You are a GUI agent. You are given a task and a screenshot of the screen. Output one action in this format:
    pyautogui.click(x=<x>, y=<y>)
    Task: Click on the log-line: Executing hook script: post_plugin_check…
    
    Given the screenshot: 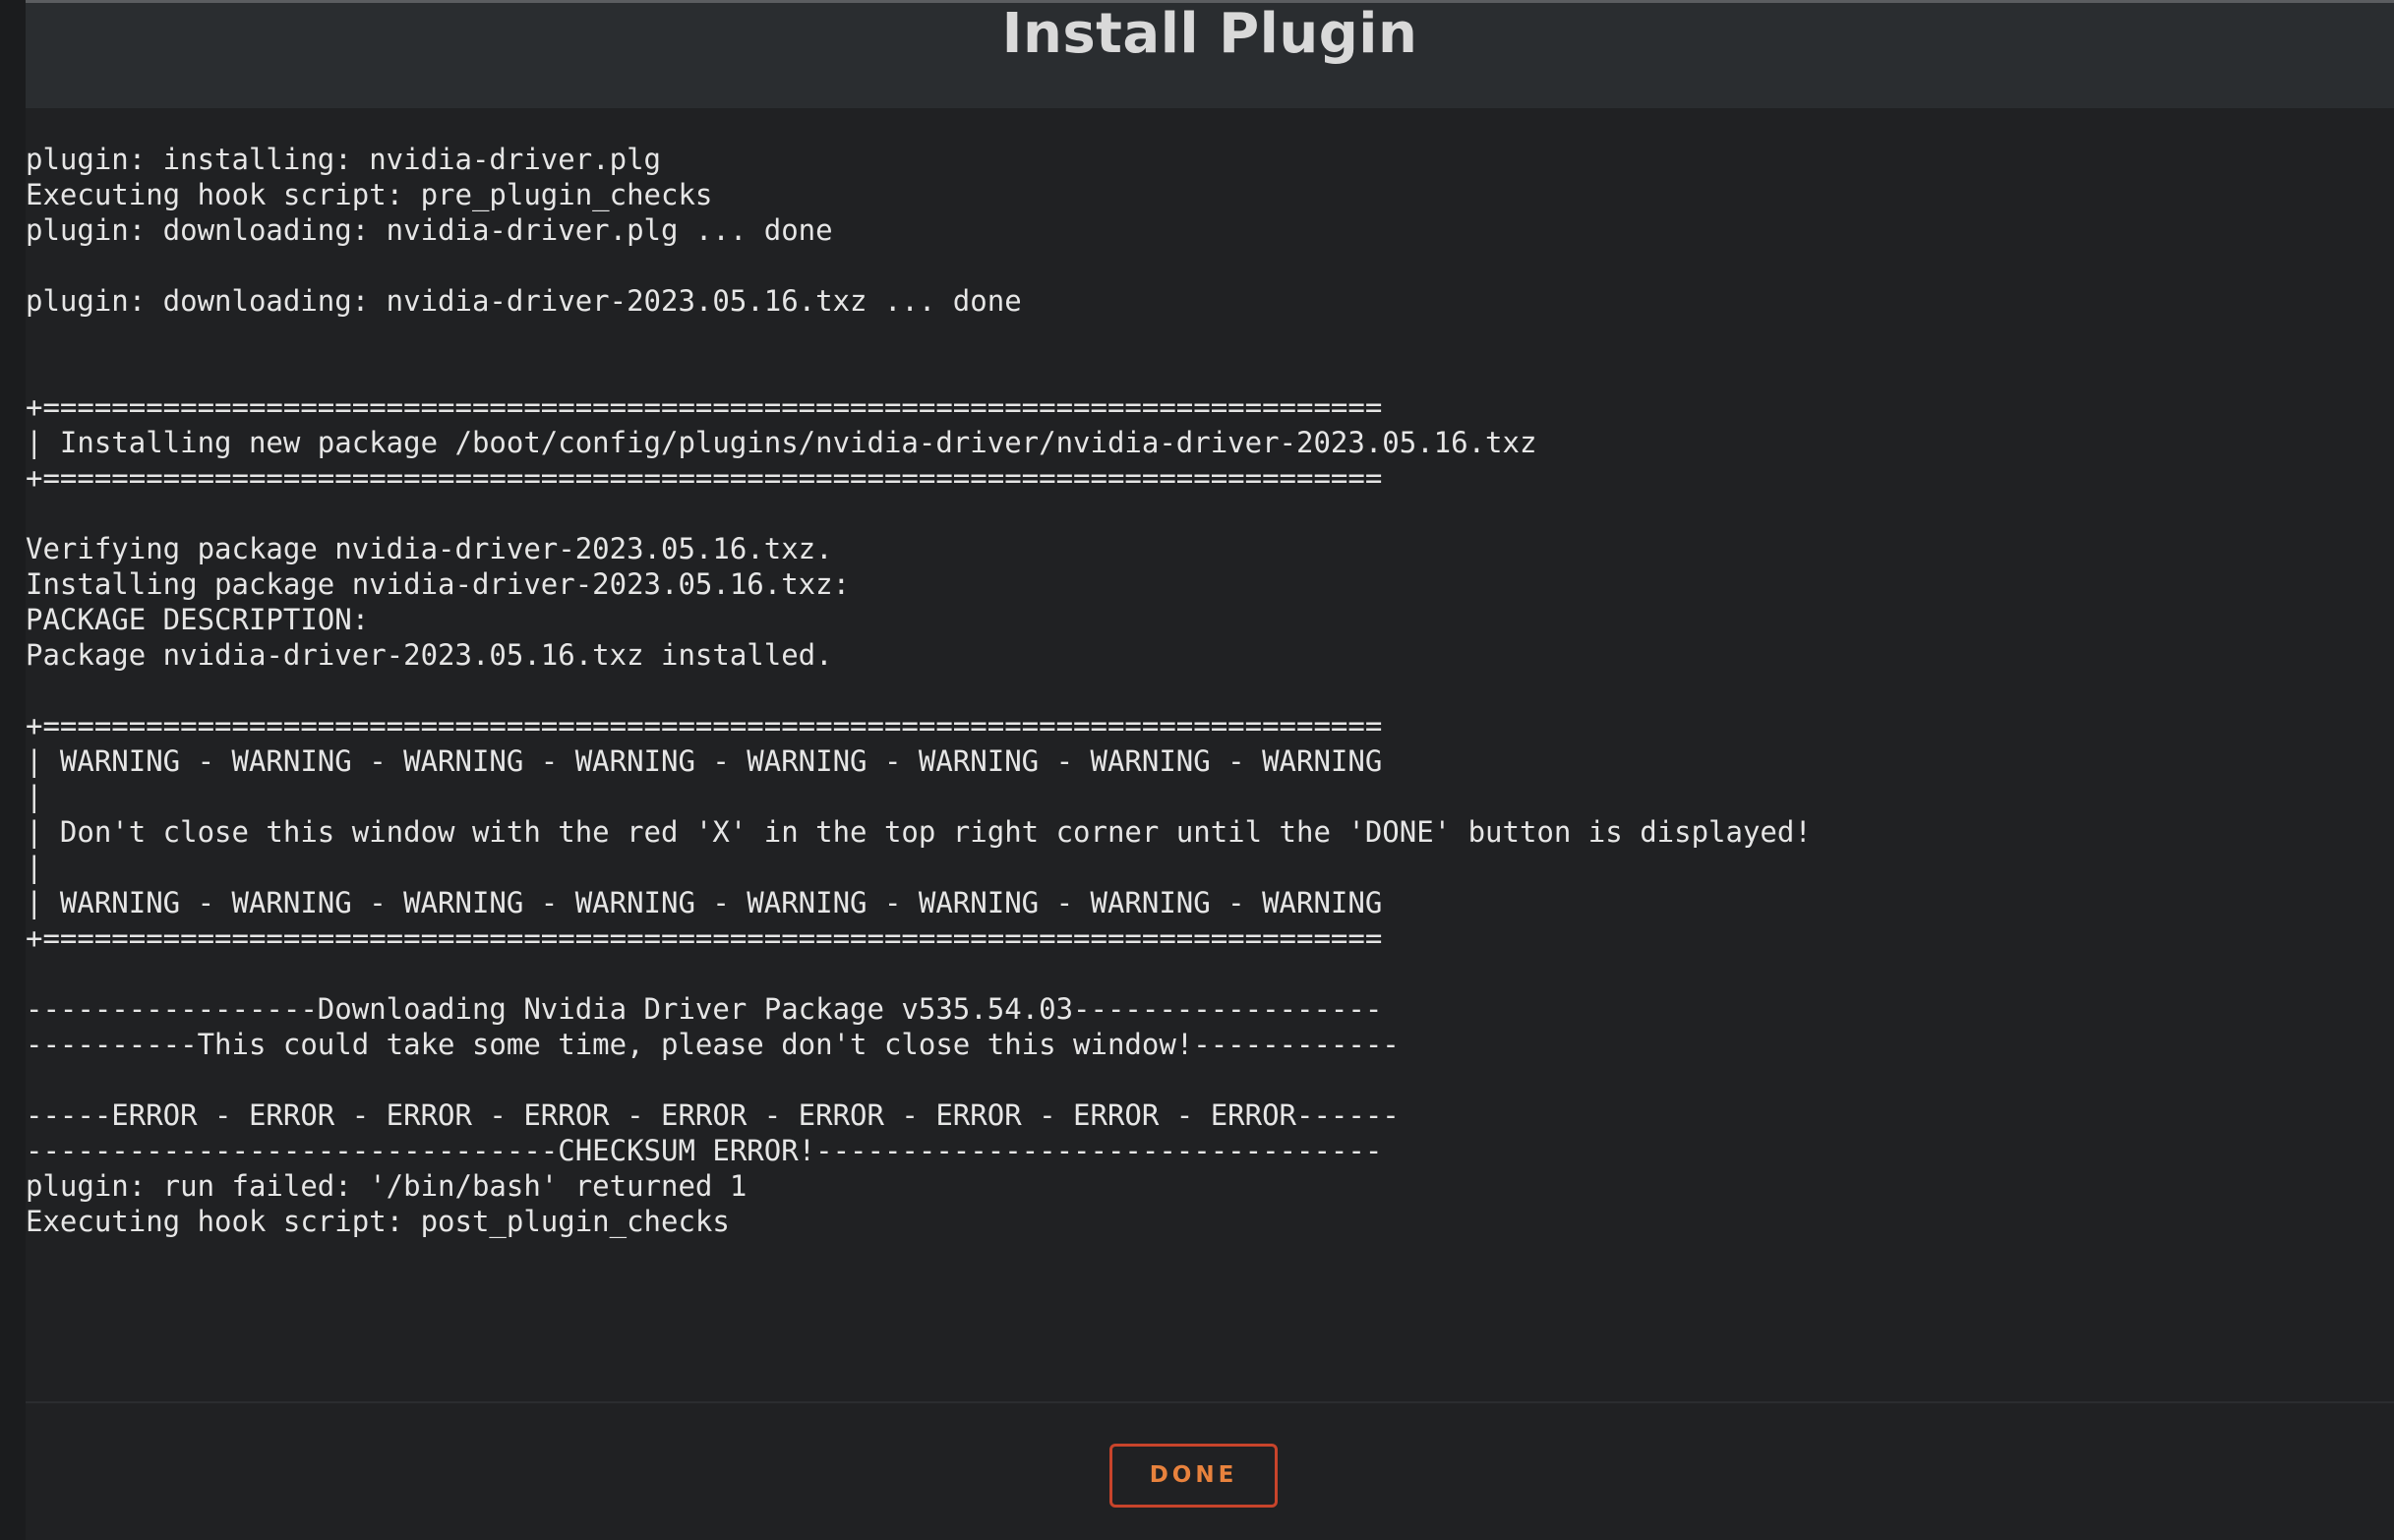 What is the action you would take?
    pyautogui.click(x=378, y=1222)
    